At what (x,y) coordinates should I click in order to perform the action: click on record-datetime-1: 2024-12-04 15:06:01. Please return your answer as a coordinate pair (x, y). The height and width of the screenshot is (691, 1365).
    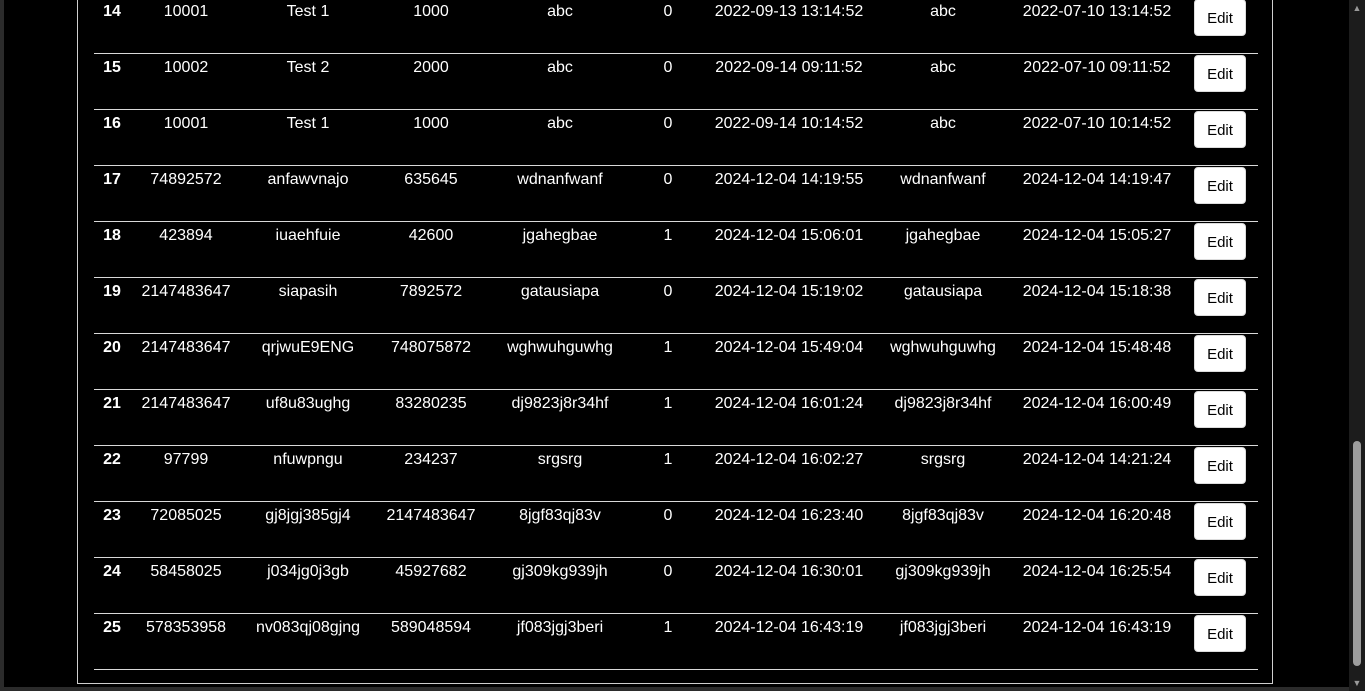
    Looking at the image, I should click on (789, 235).